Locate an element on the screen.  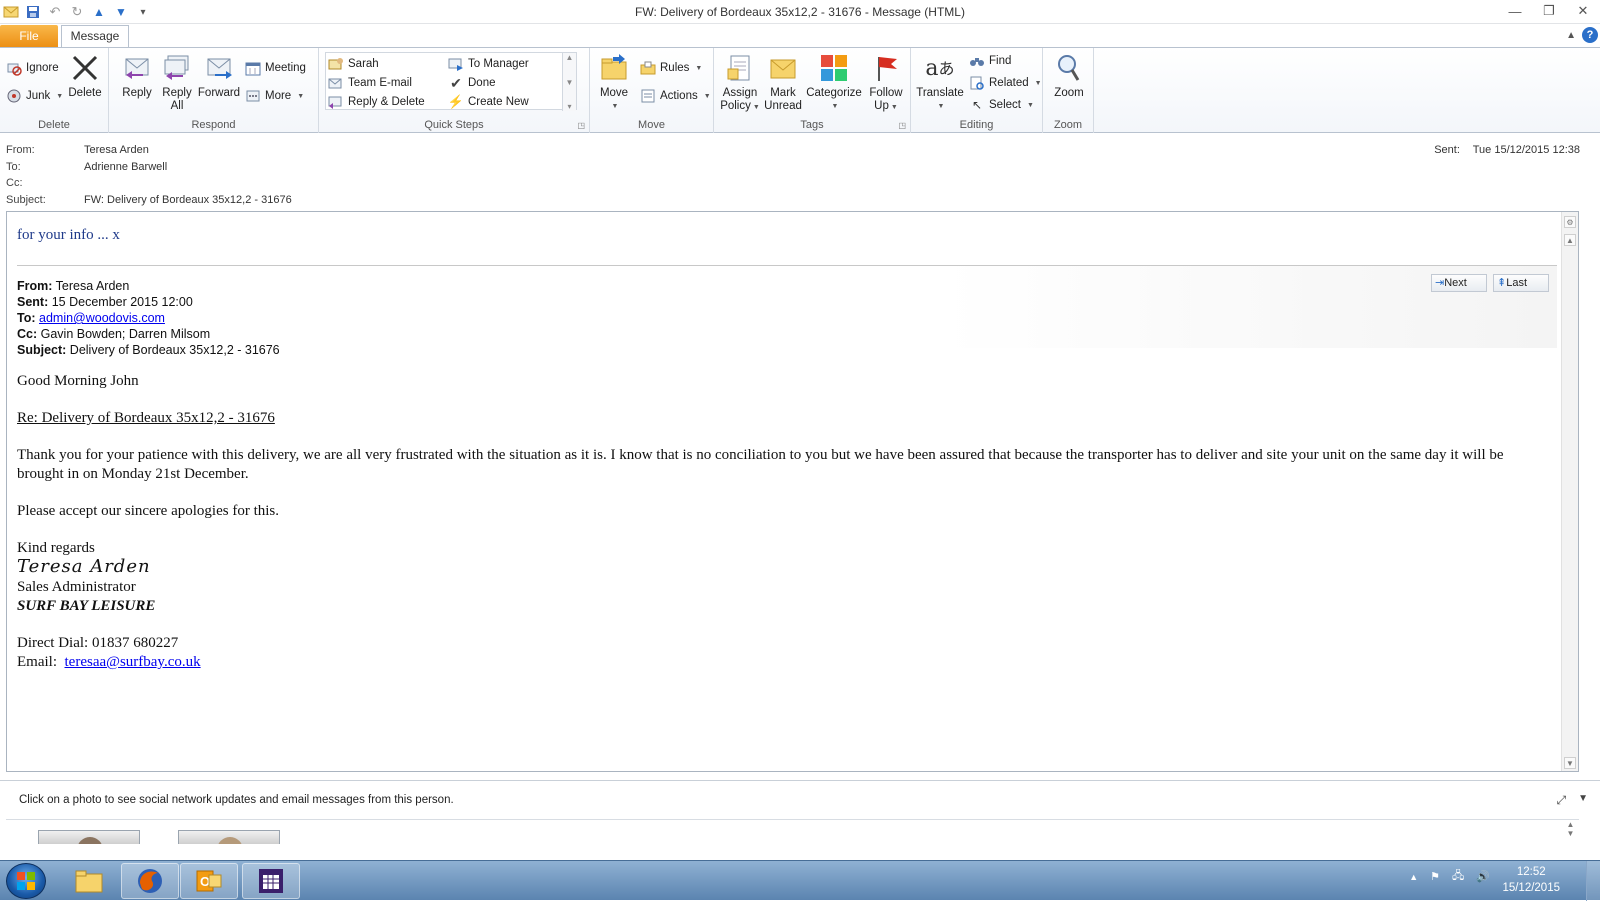
show-desktop-button is located at coordinates (1593, 881).